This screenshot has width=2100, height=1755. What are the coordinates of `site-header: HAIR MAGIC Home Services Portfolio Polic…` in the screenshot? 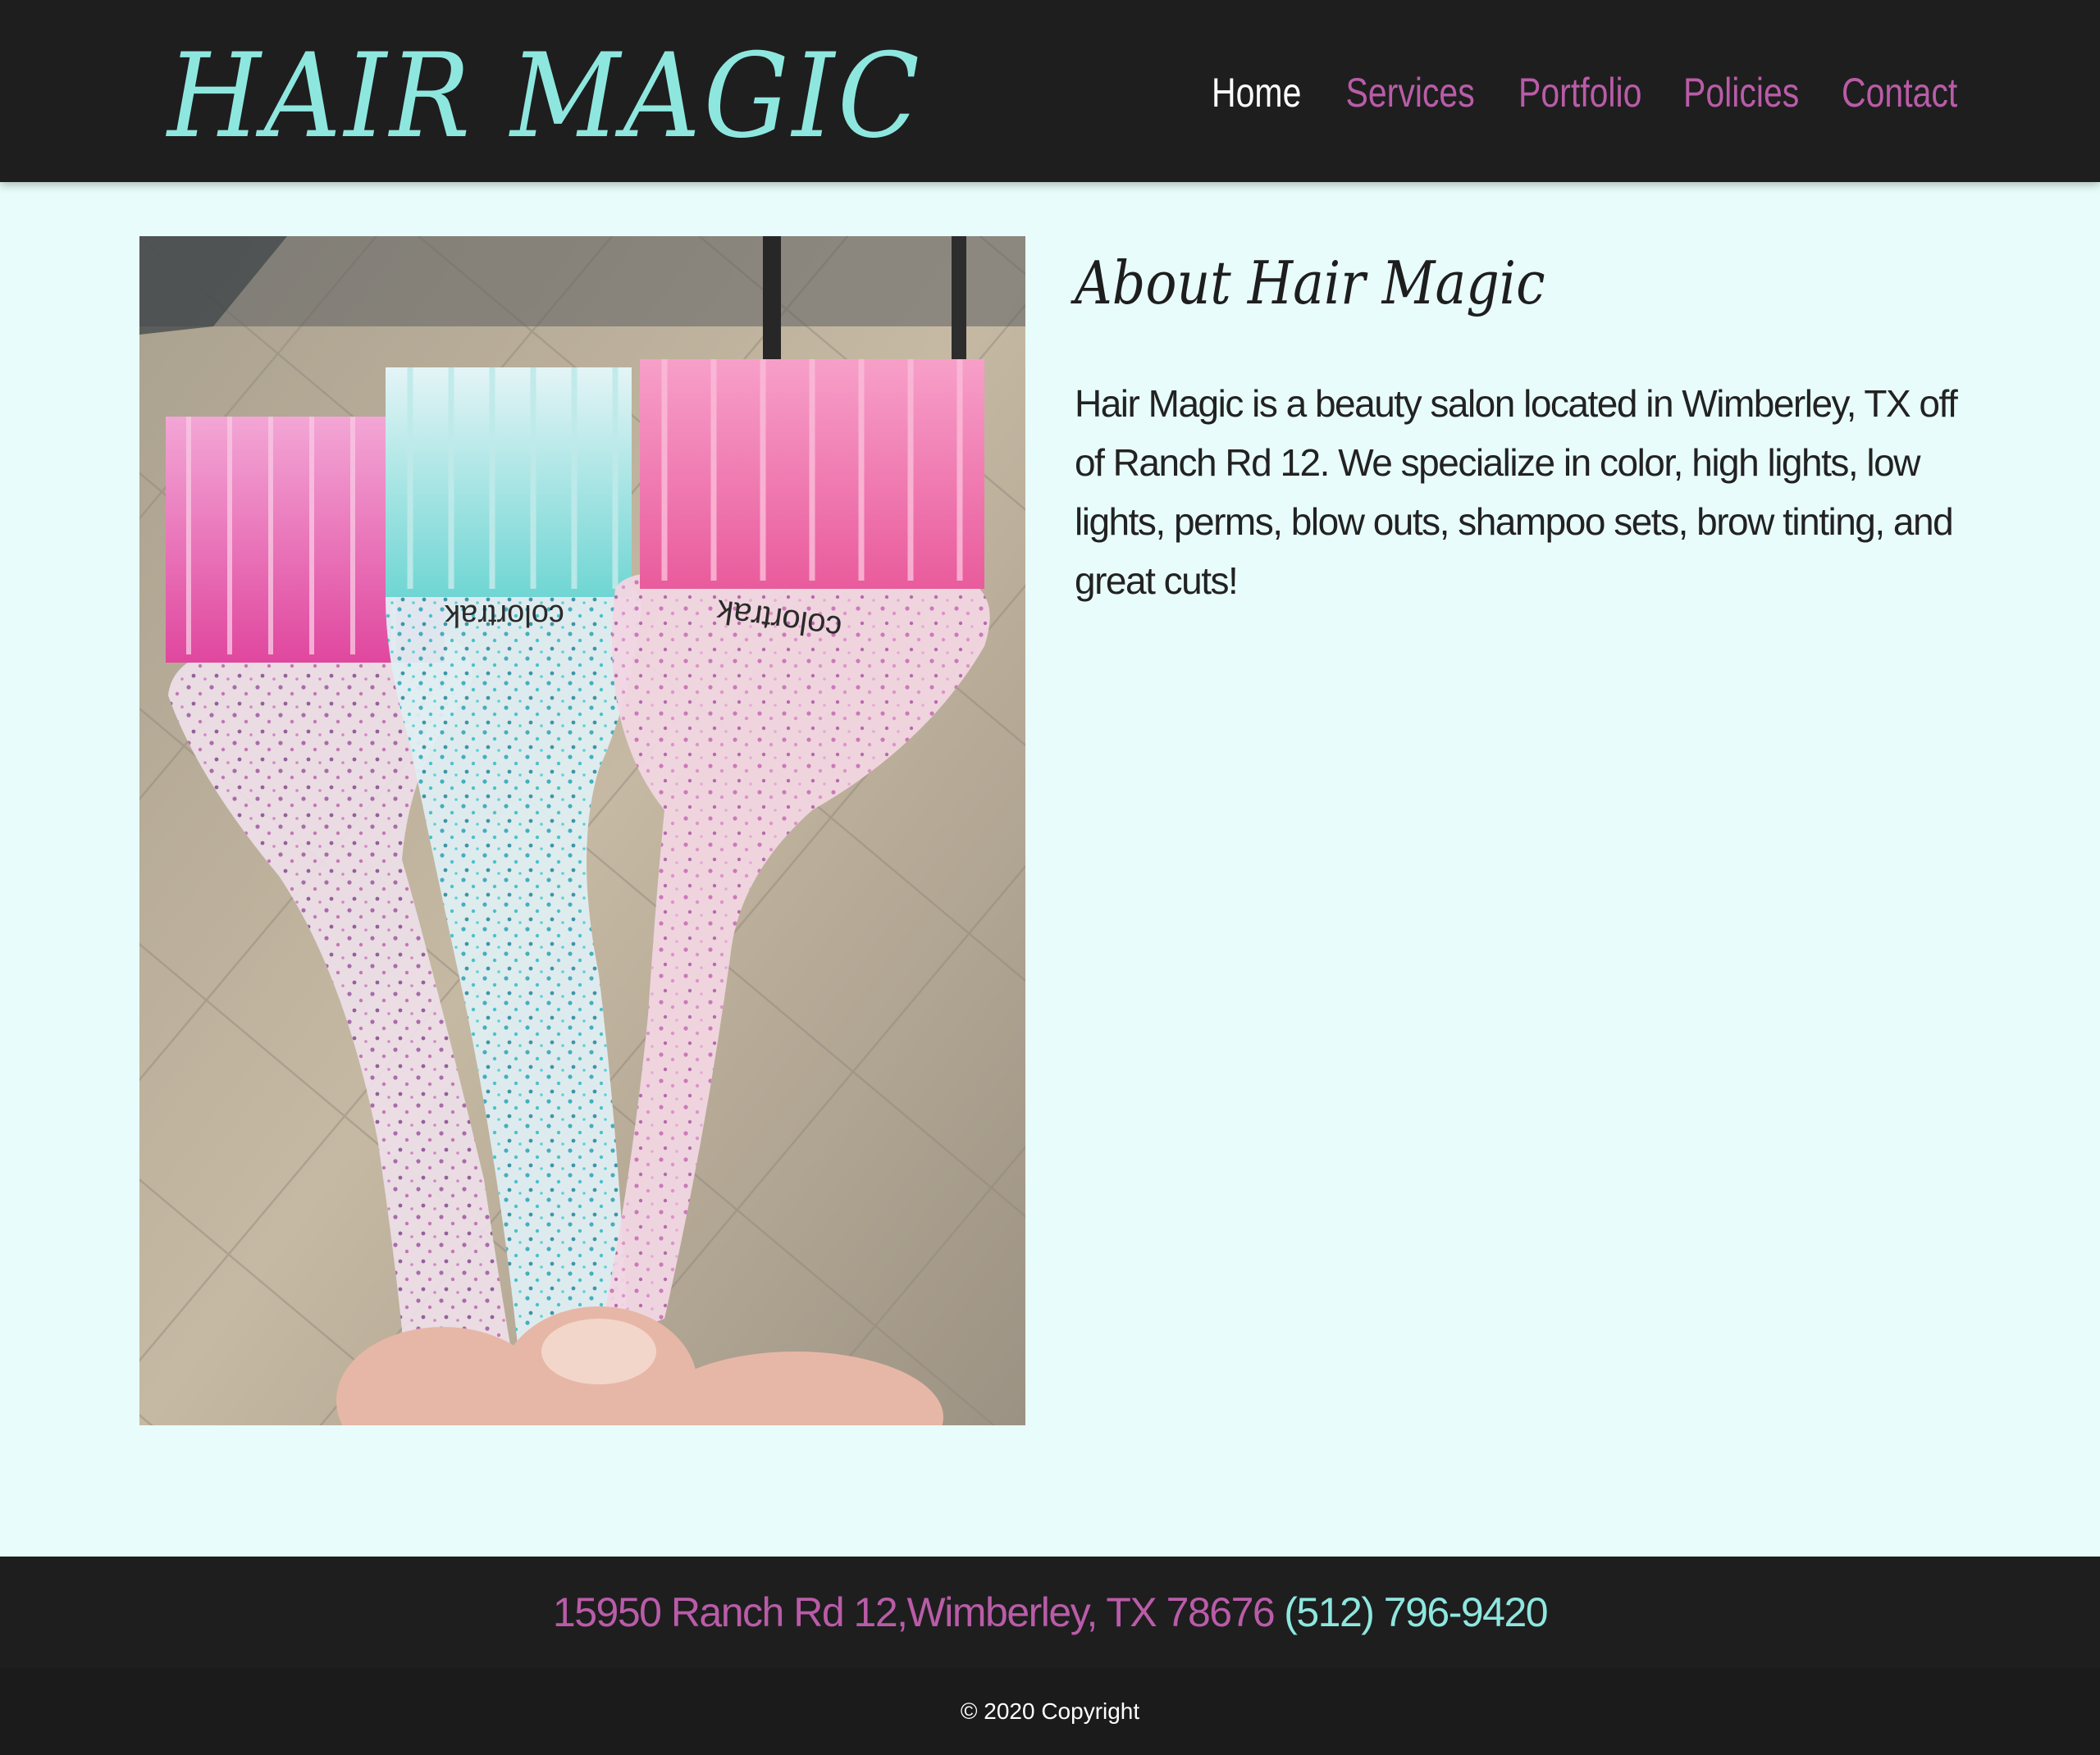 It's located at (1050, 91).